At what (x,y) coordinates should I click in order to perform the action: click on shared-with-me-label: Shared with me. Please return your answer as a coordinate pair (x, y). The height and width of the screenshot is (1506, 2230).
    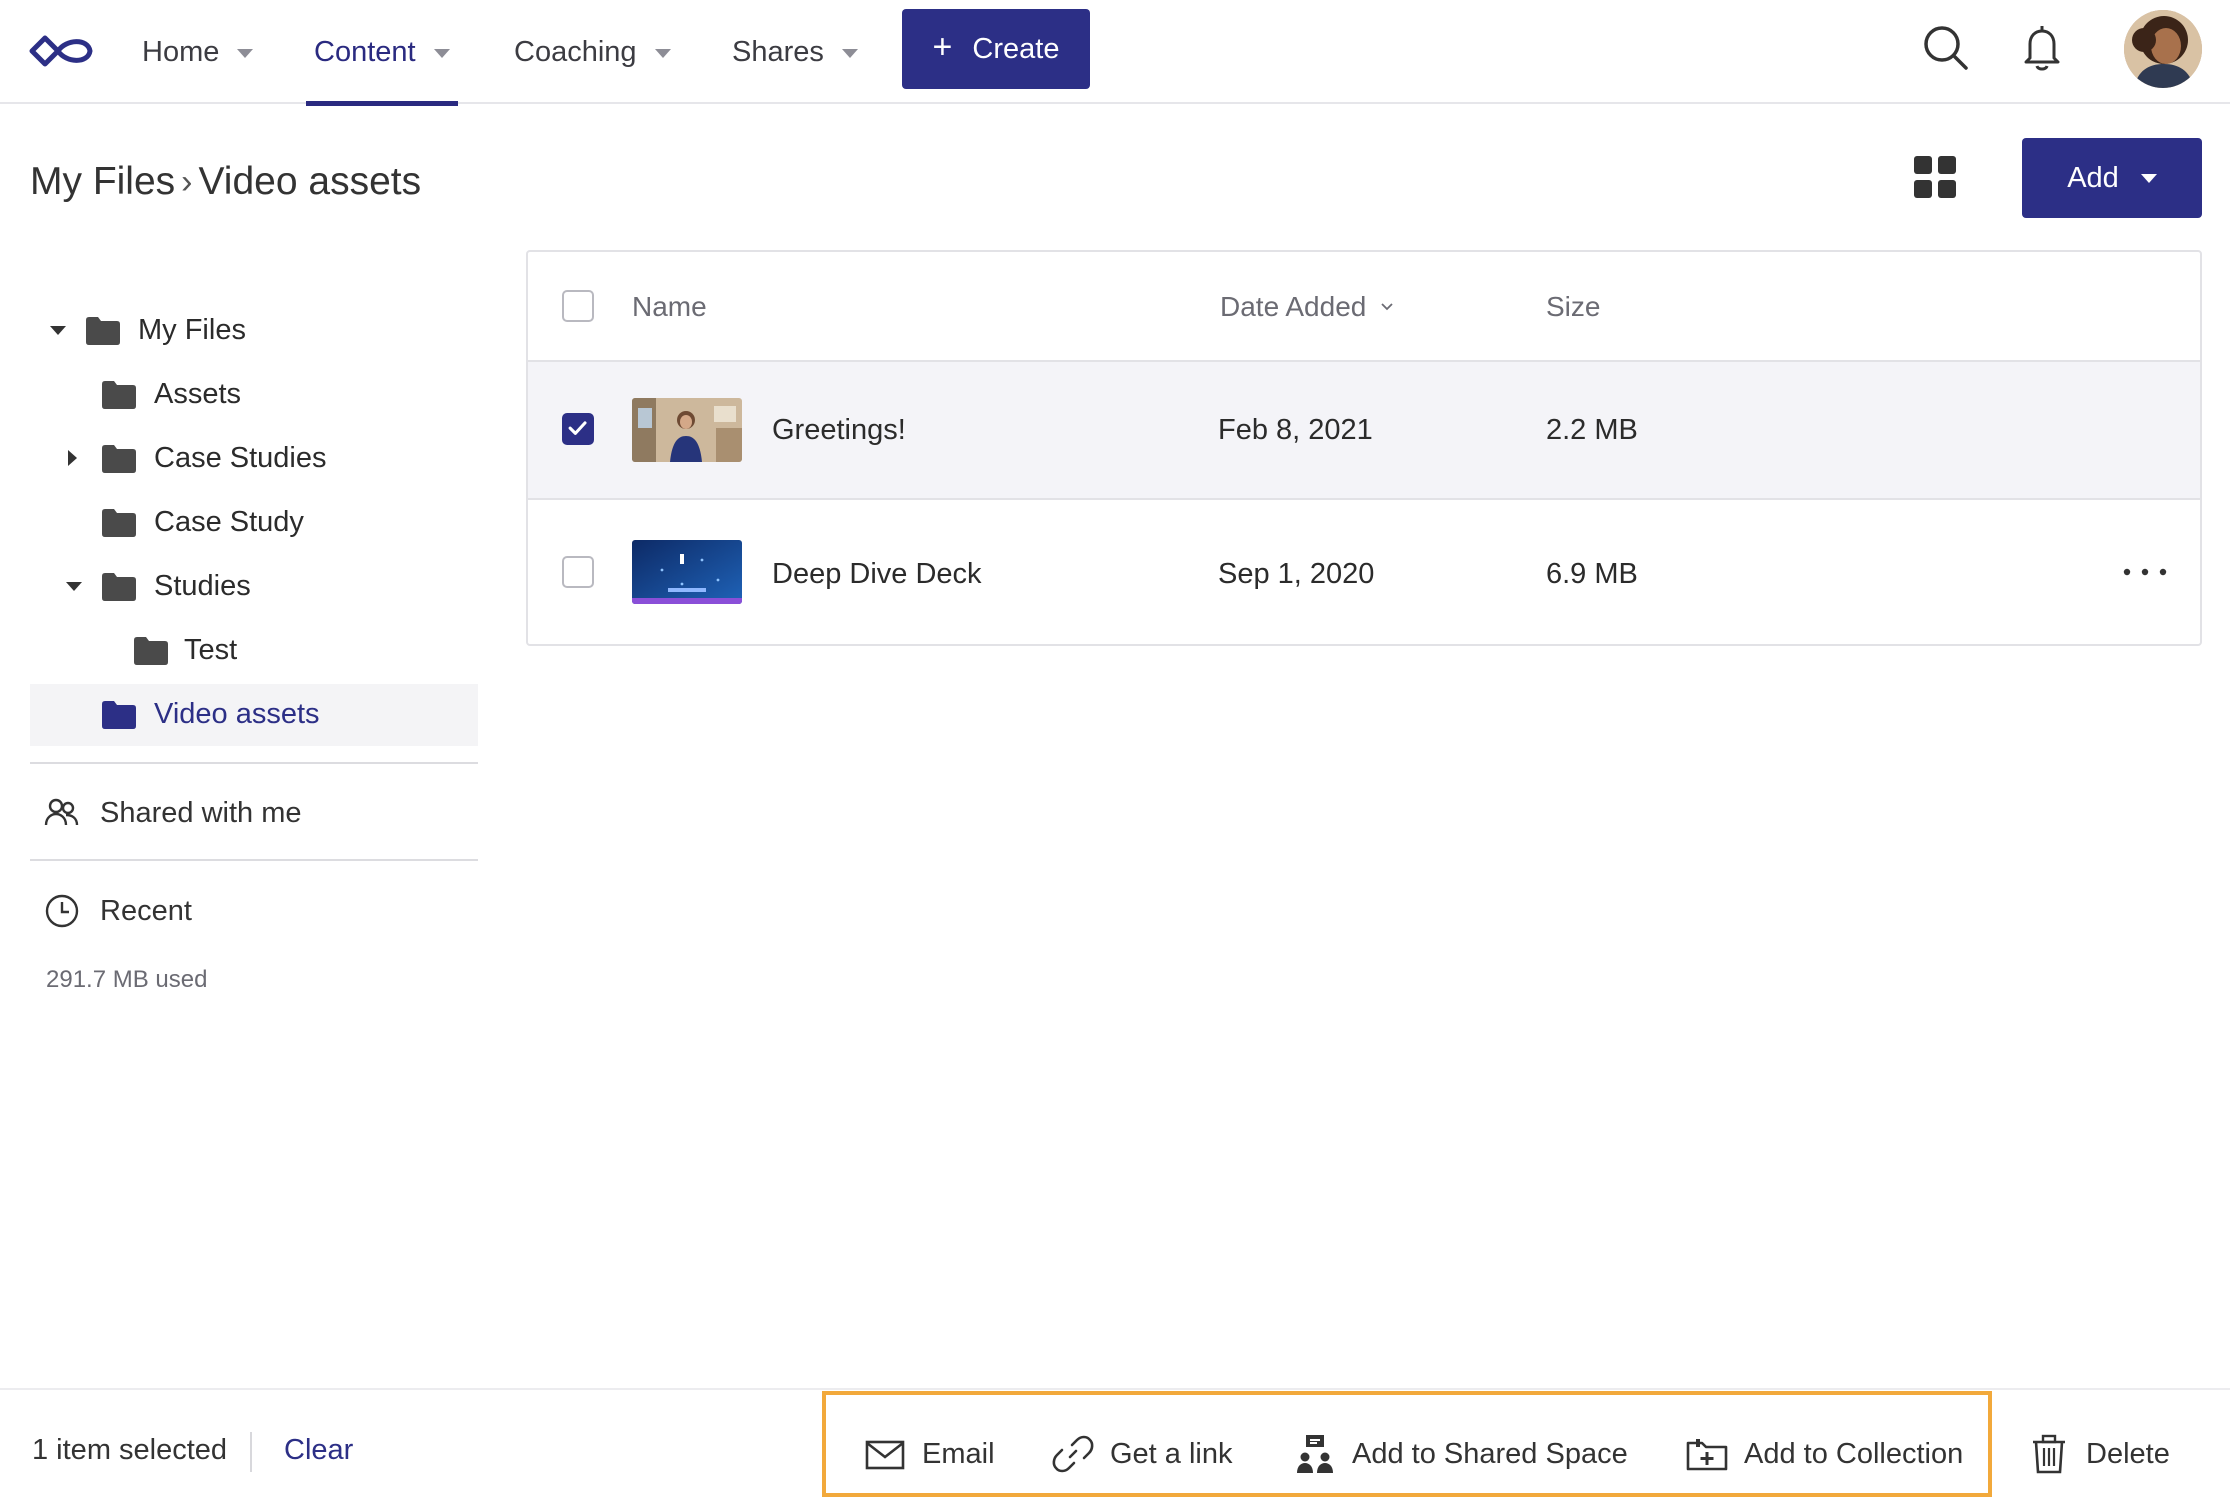
    Looking at the image, I should click on (201, 812).